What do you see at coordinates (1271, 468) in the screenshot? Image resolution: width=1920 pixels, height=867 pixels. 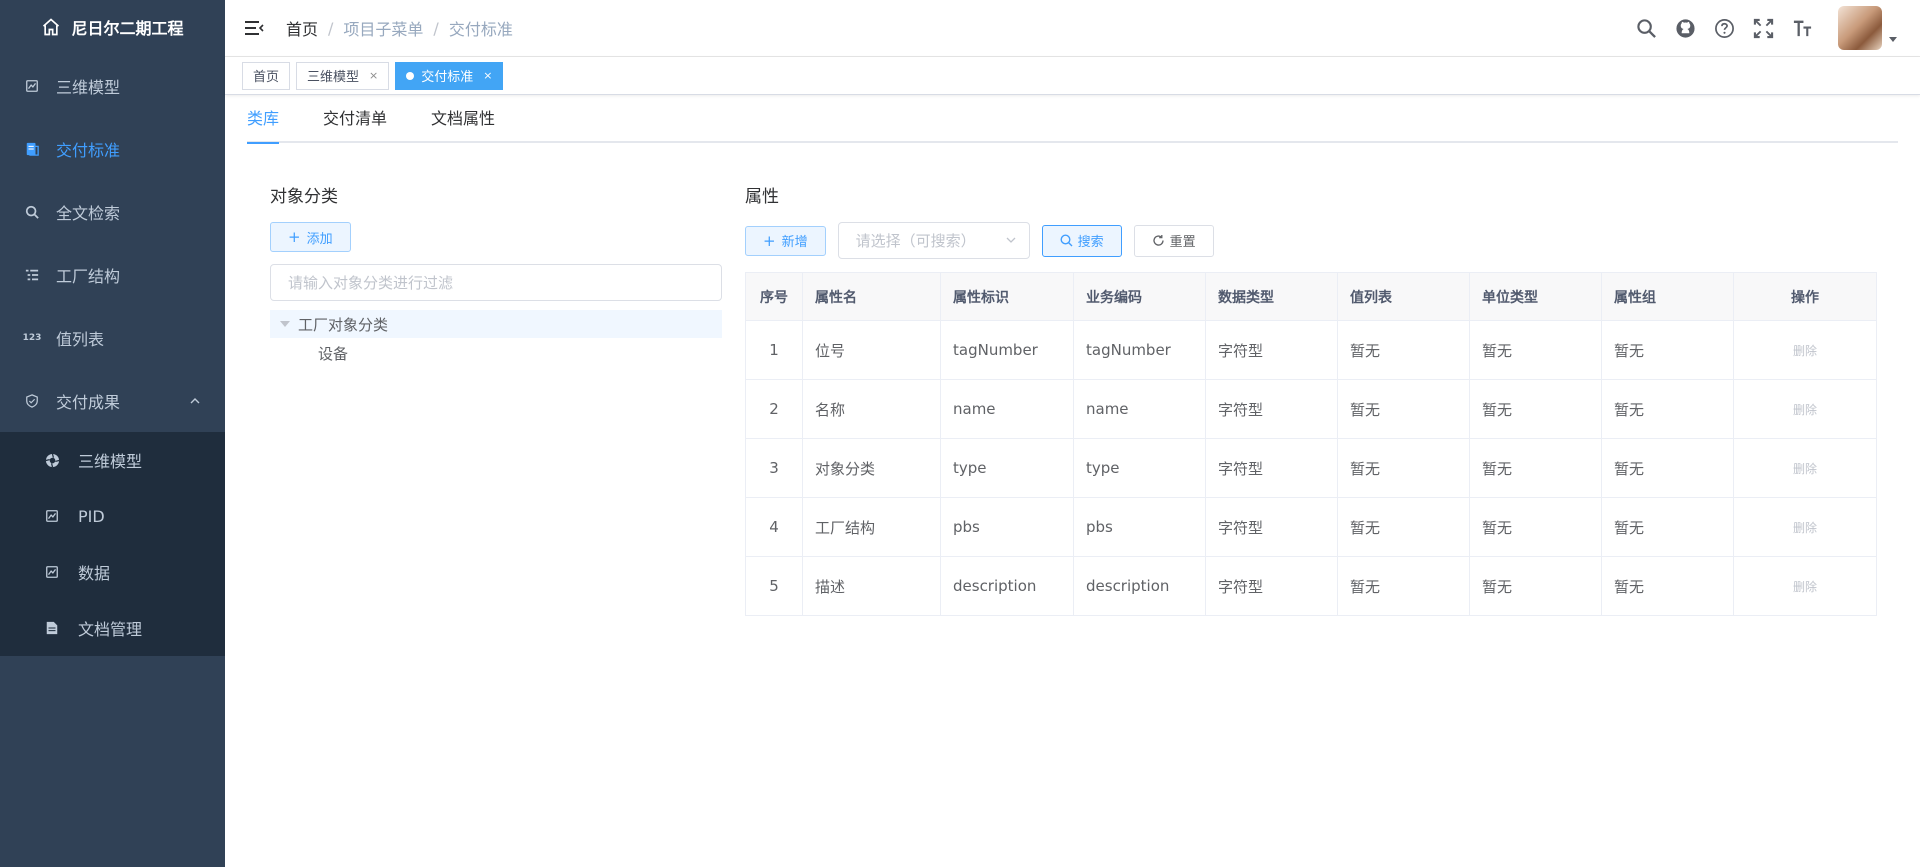 I see `cell-data-type: 字符型` at bounding box center [1271, 468].